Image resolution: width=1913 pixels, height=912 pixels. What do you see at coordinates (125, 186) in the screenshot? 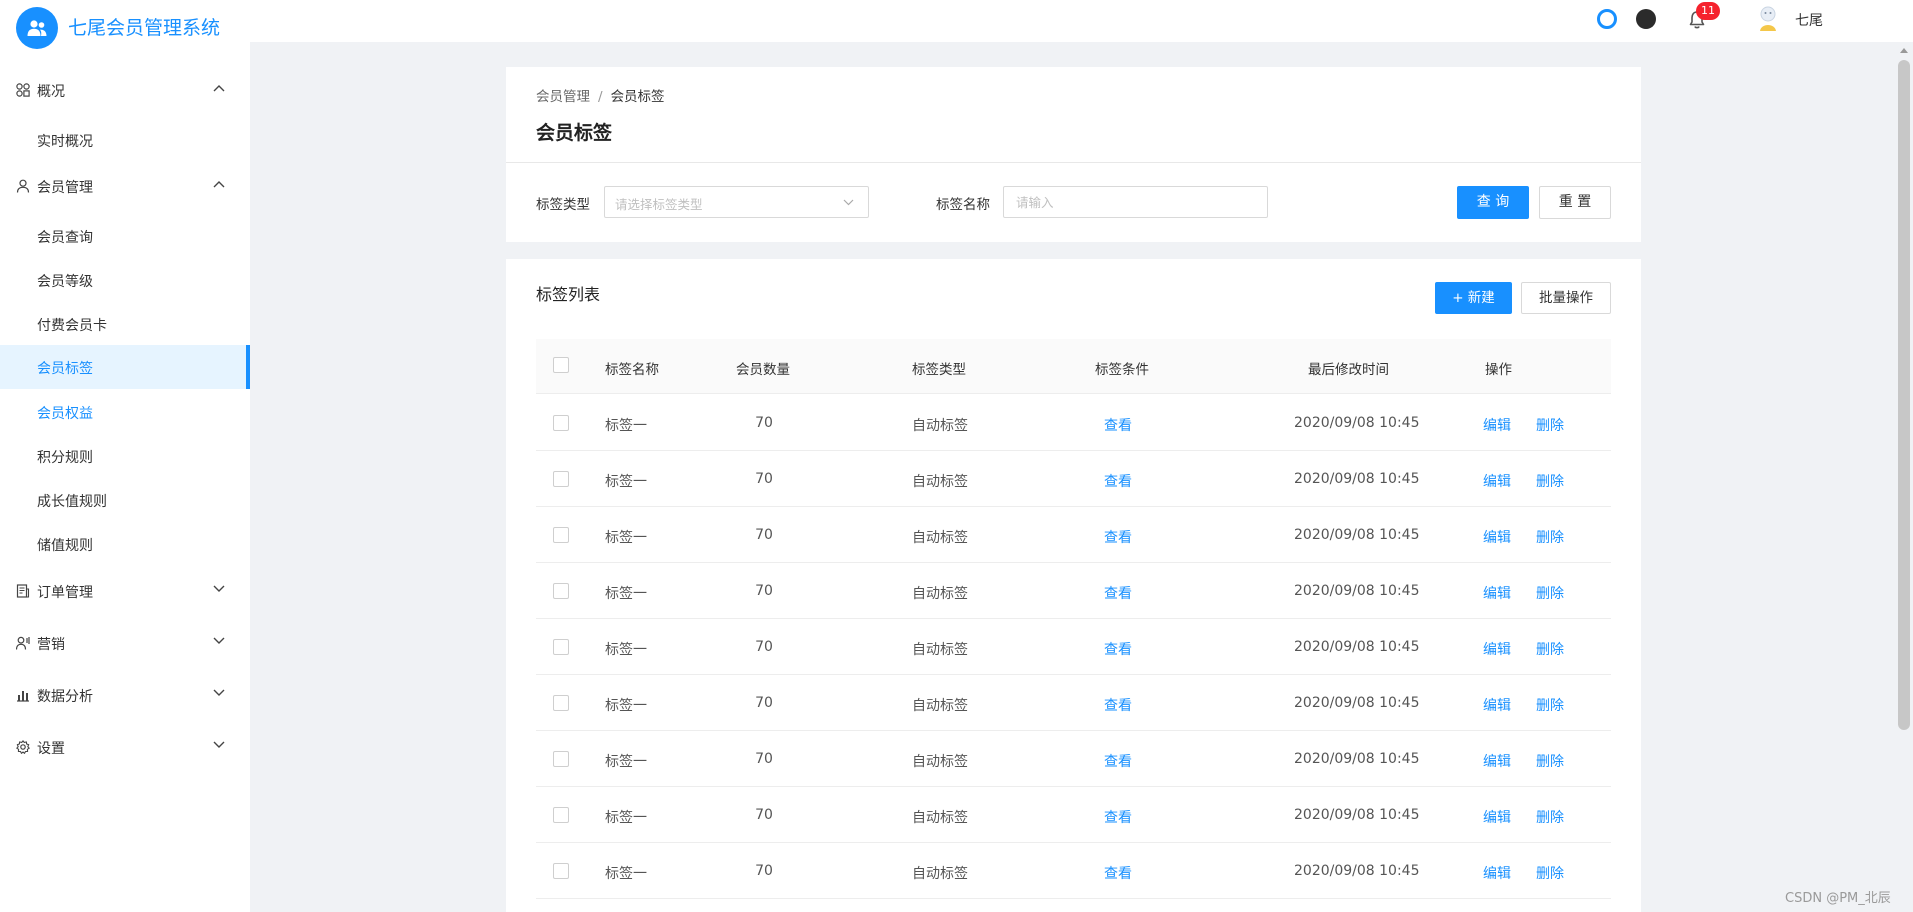
I see `sidebar-group-member-management: 会员管理` at bounding box center [125, 186].